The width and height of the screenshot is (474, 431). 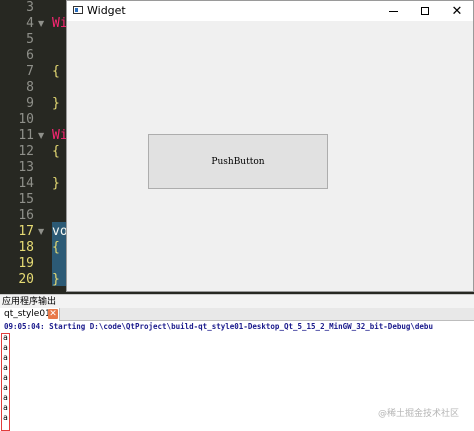 I want to click on minimize-button, so click(x=393, y=11).